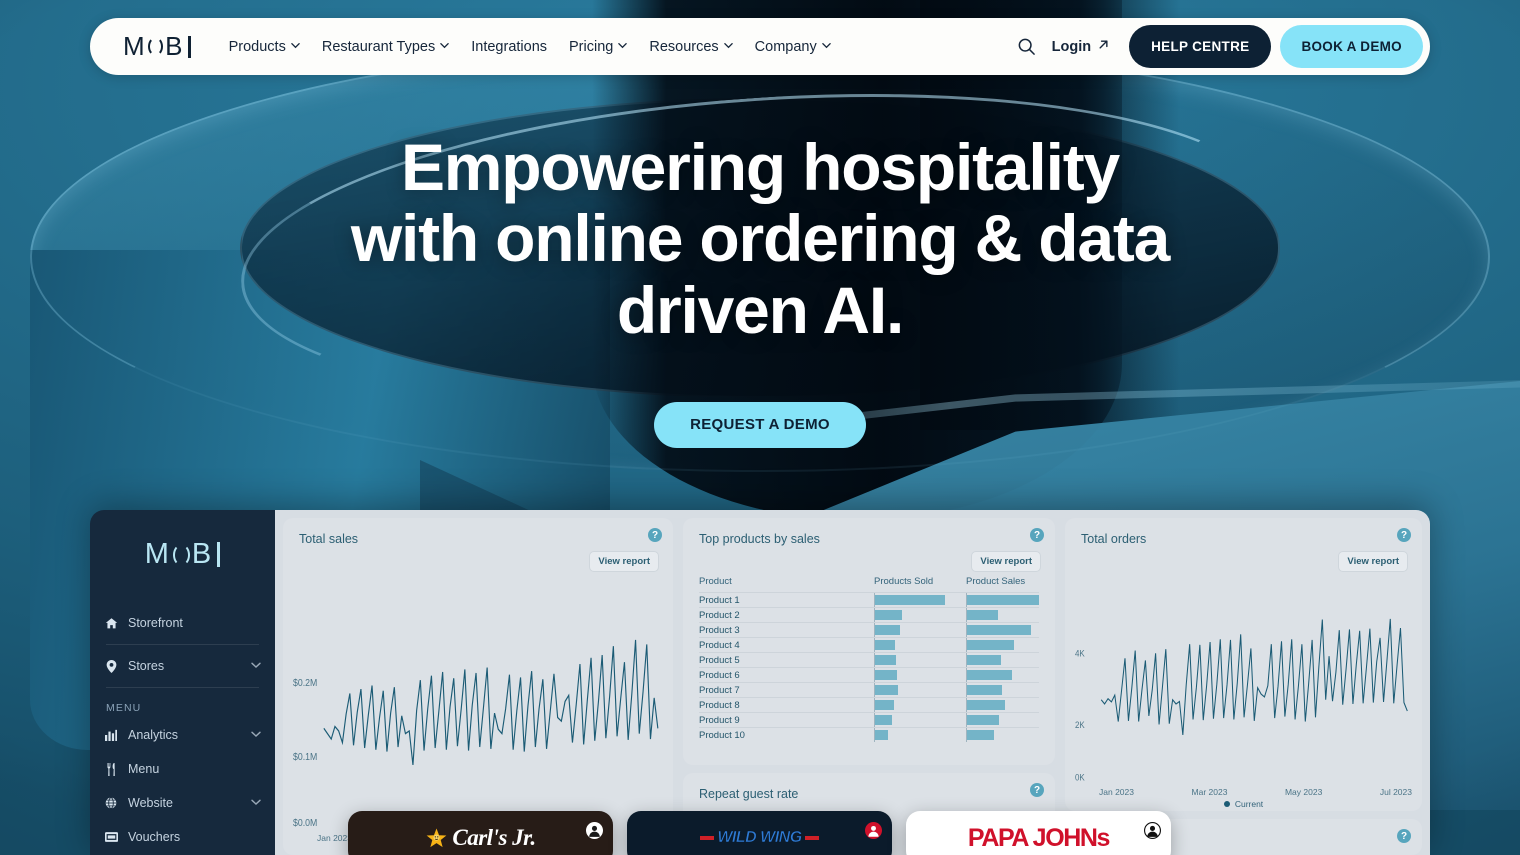 This screenshot has width=1520, height=855. What do you see at coordinates (1027, 47) in the screenshot?
I see `search-icon` at bounding box center [1027, 47].